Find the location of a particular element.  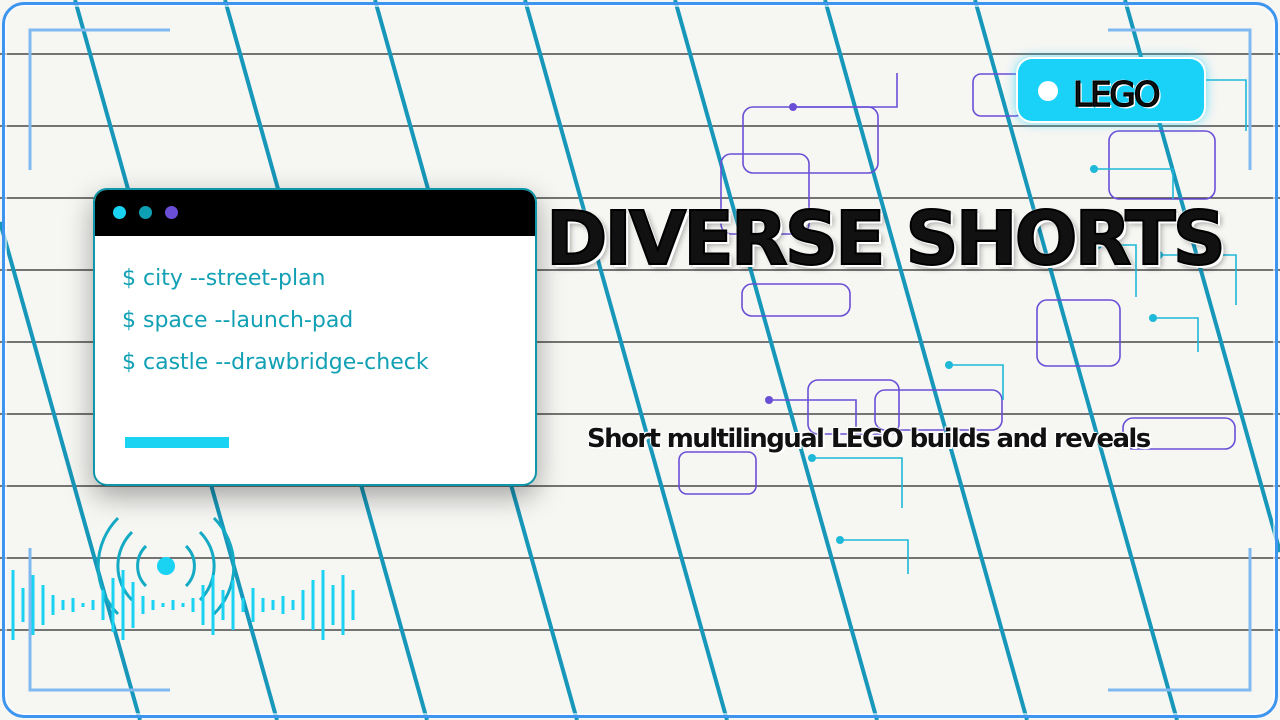

window-dot-cyan is located at coordinates (119, 212).